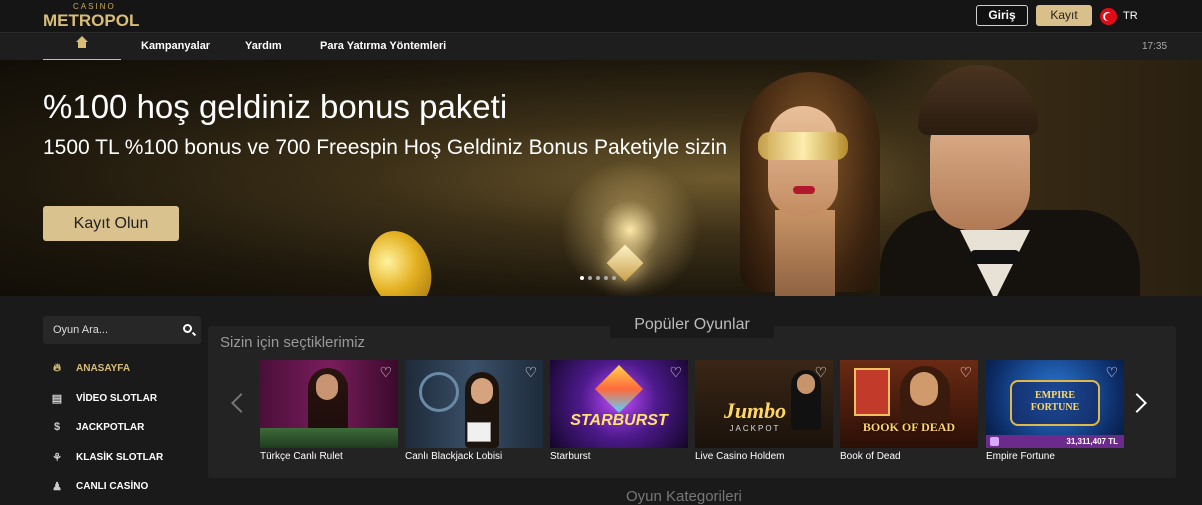 The image size is (1202, 505). What do you see at coordinates (692, 324) in the screenshot?
I see `popular-games-title: Popüler Oyunlar` at bounding box center [692, 324].